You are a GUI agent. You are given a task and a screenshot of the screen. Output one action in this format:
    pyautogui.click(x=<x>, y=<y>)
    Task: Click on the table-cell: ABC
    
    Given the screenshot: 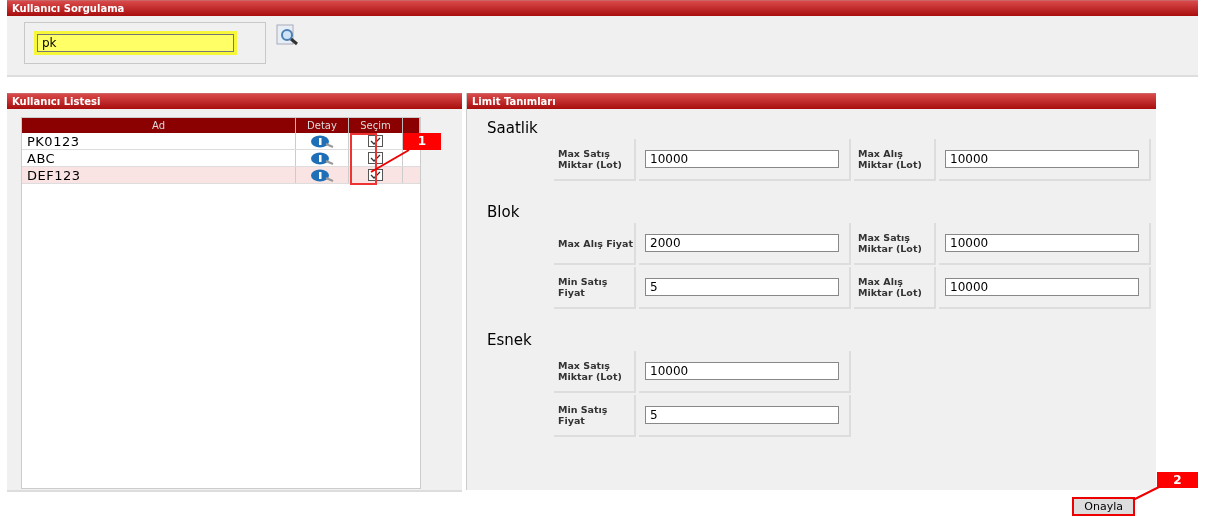 What is the action you would take?
    pyautogui.click(x=159, y=158)
    